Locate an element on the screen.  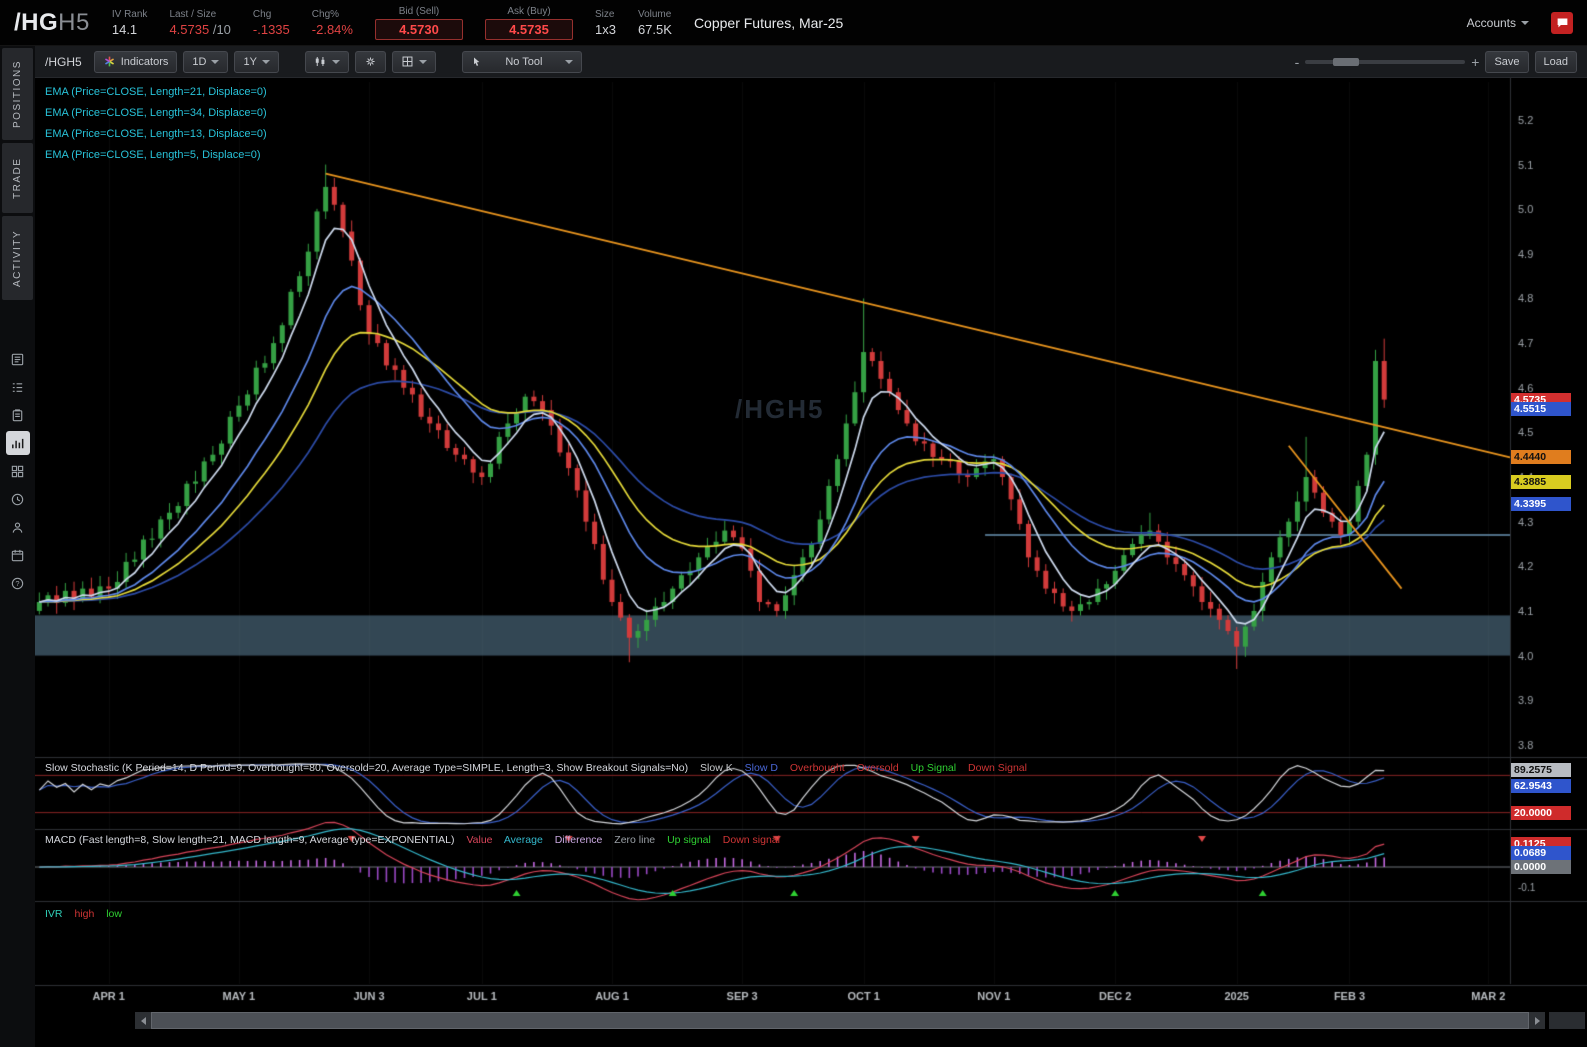
last-size-label: Last / Size is located at coordinates (193, 14).